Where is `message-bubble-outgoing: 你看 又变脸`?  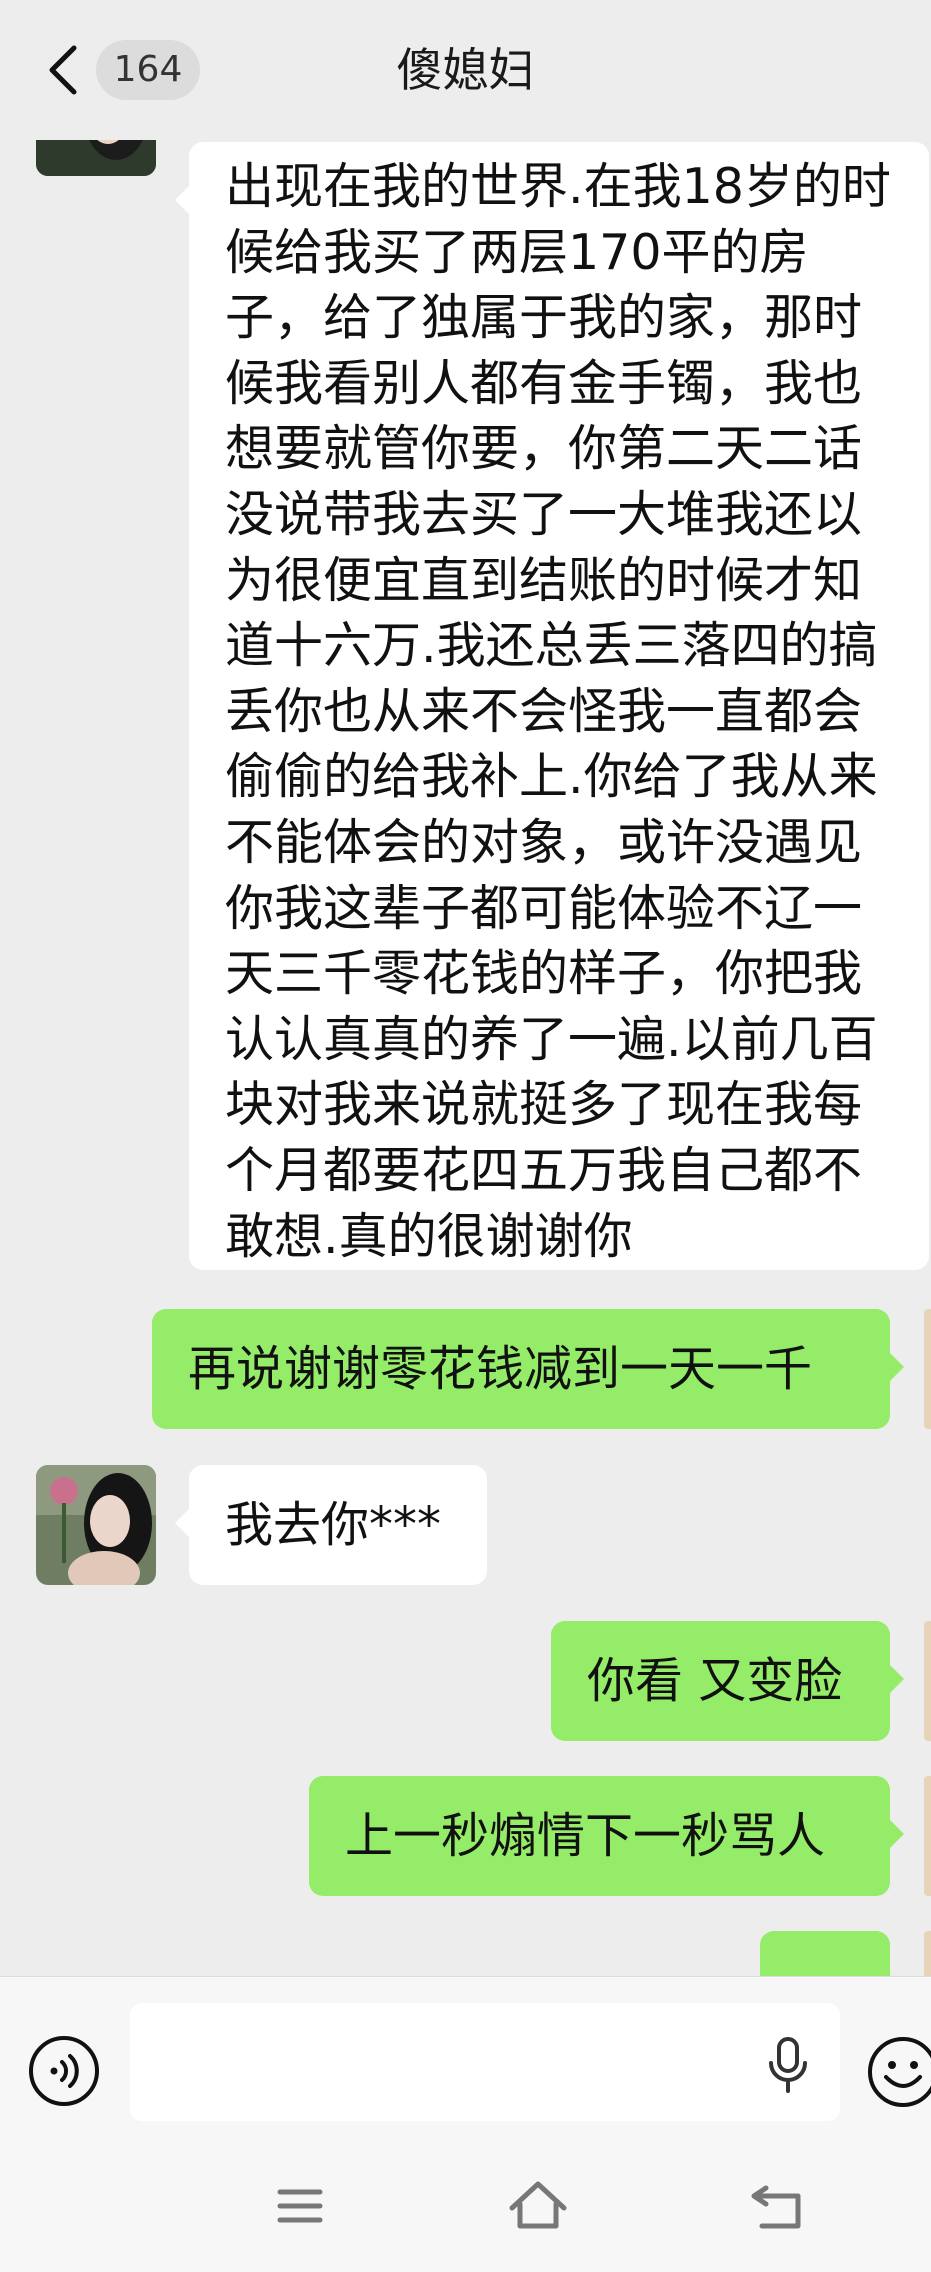
message-bubble-outgoing: 你看 又变脸 is located at coordinates (727, 1681).